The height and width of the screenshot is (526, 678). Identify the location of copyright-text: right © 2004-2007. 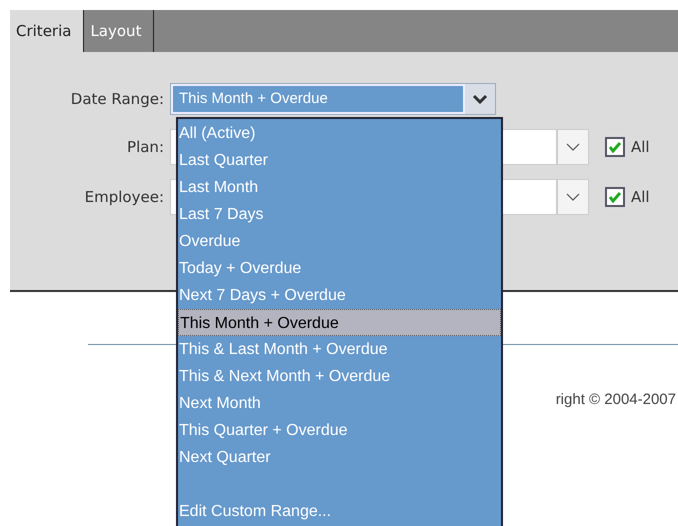
(616, 400).